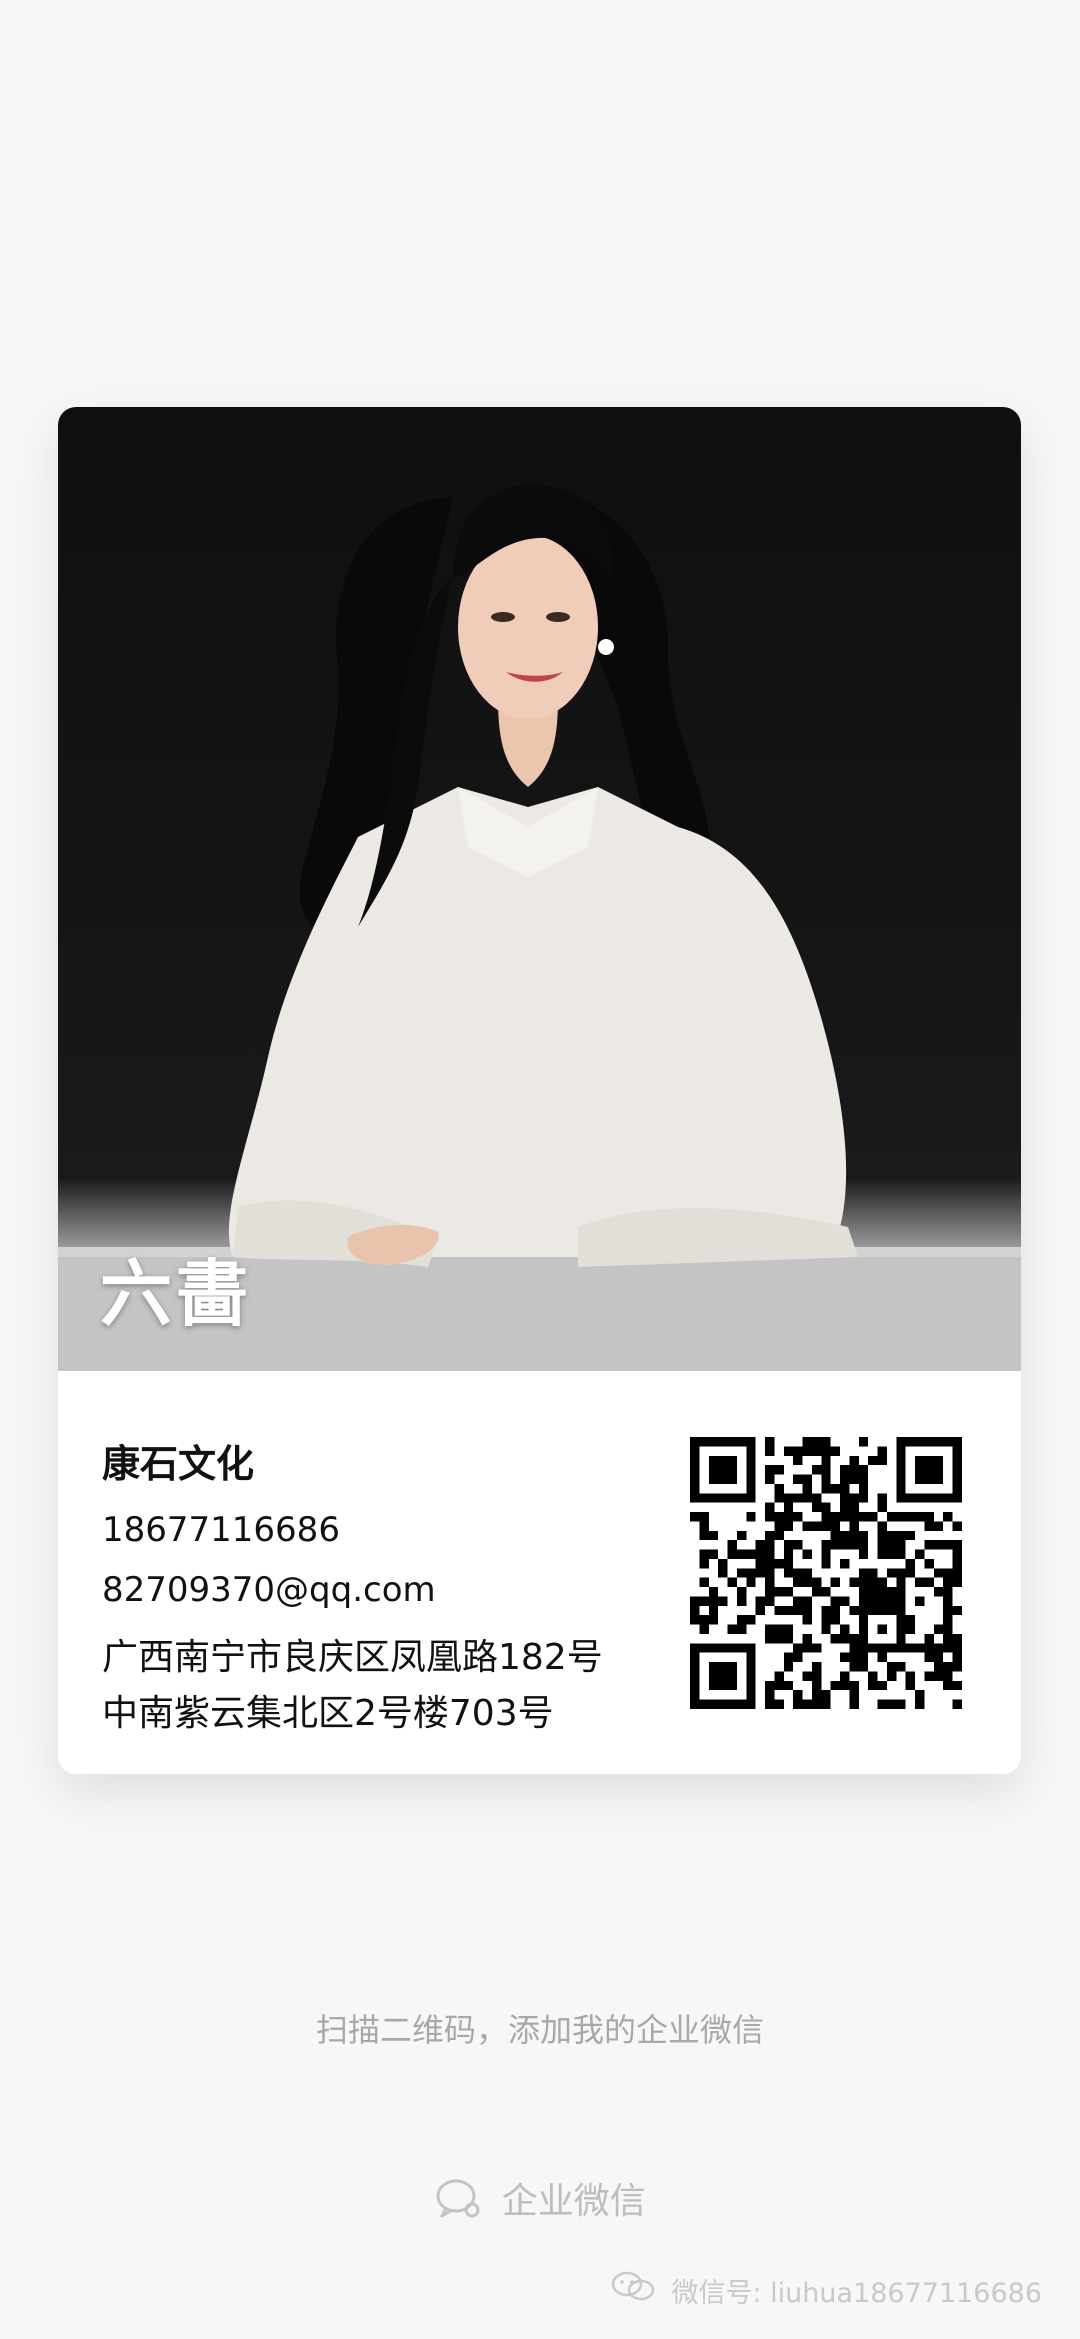 The width and height of the screenshot is (1080, 2339). I want to click on qr-code, so click(826, 1573).